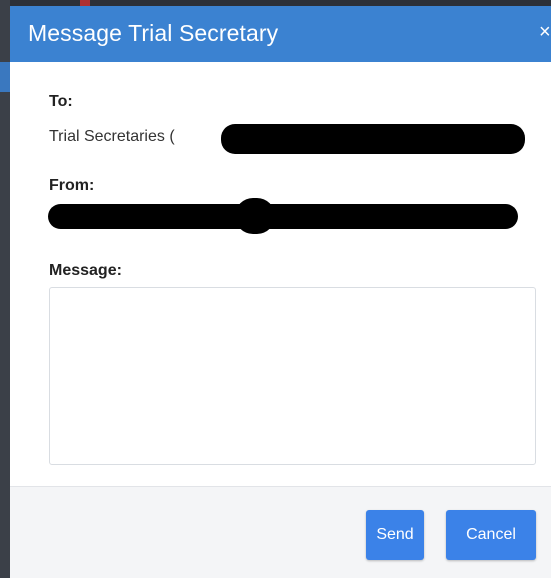 The height and width of the screenshot is (578, 551). I want to click on from-redaction-blob, so click(255, 216).